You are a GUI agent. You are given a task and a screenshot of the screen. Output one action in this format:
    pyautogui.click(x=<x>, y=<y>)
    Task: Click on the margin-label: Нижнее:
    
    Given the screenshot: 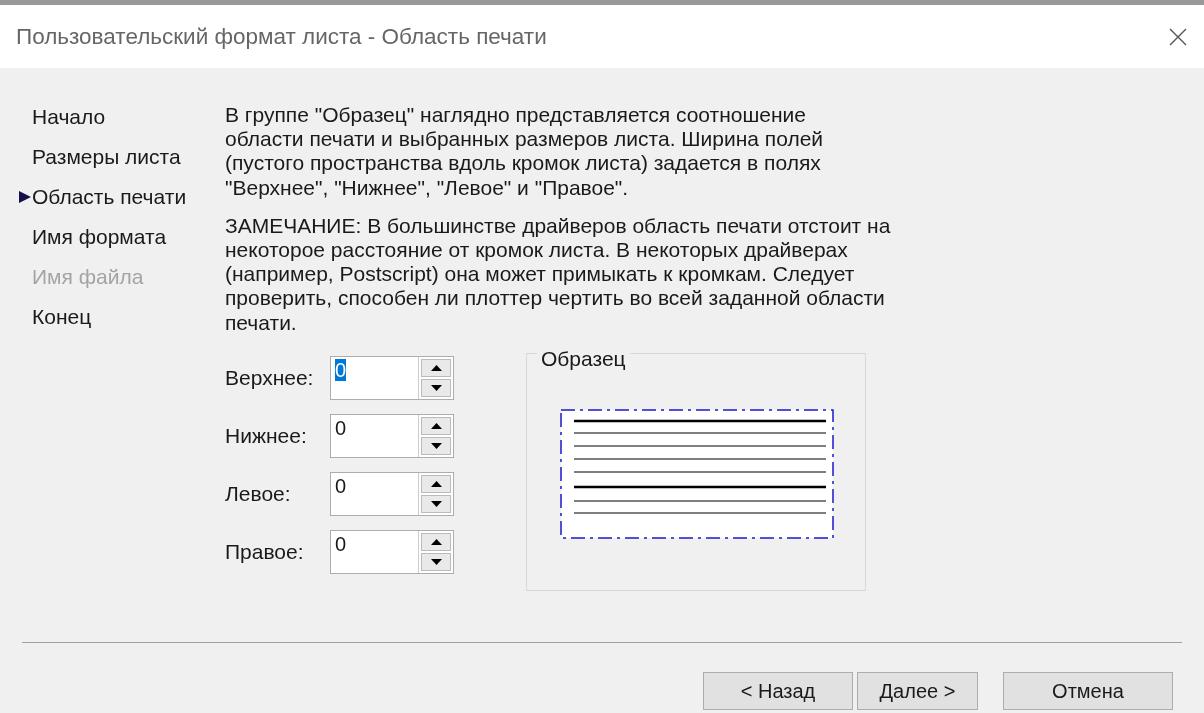 What is the action you would take?
    pyautogui.click(x=266, y=436)
    